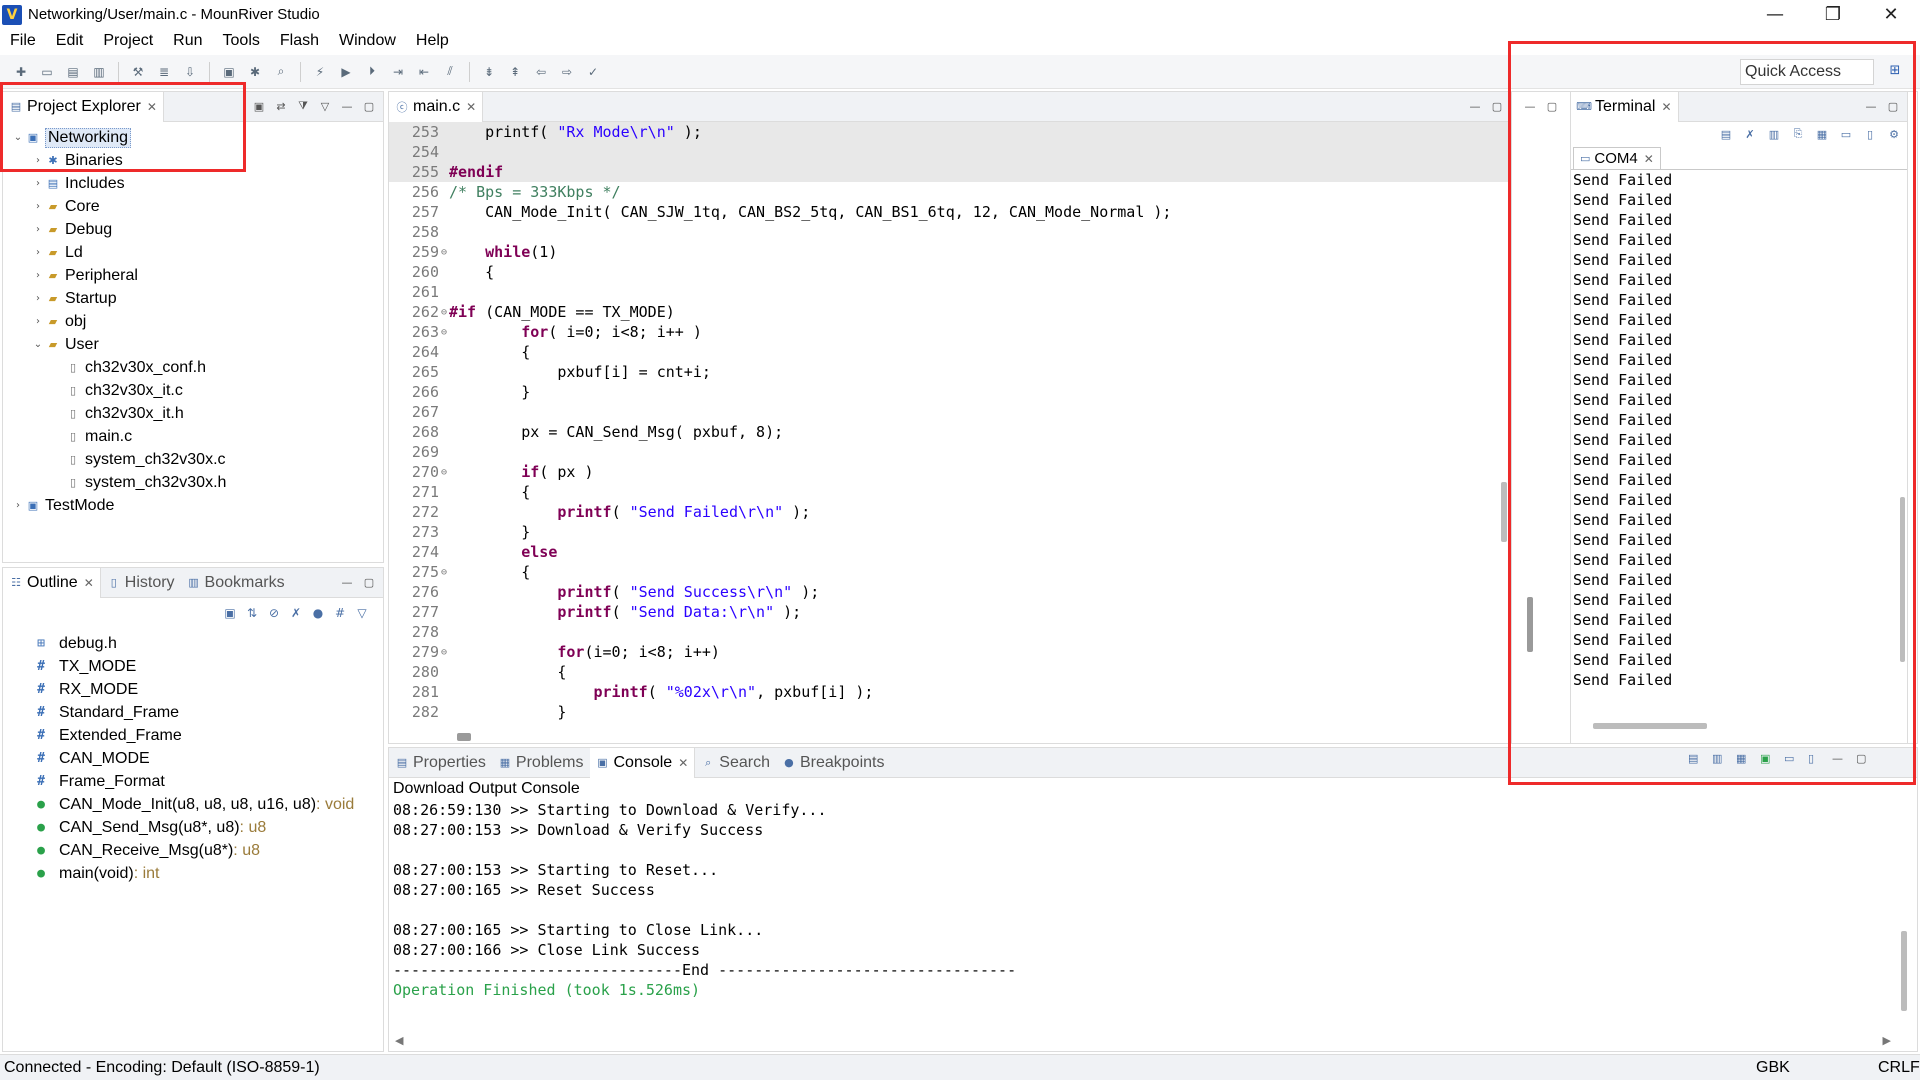 The width and height of the screenshot is (1920, 1080). What do you see at coordinates (950, 172) in the screenshot?
I see `code-line: 255 #endif` at bounding box center [950, 172].